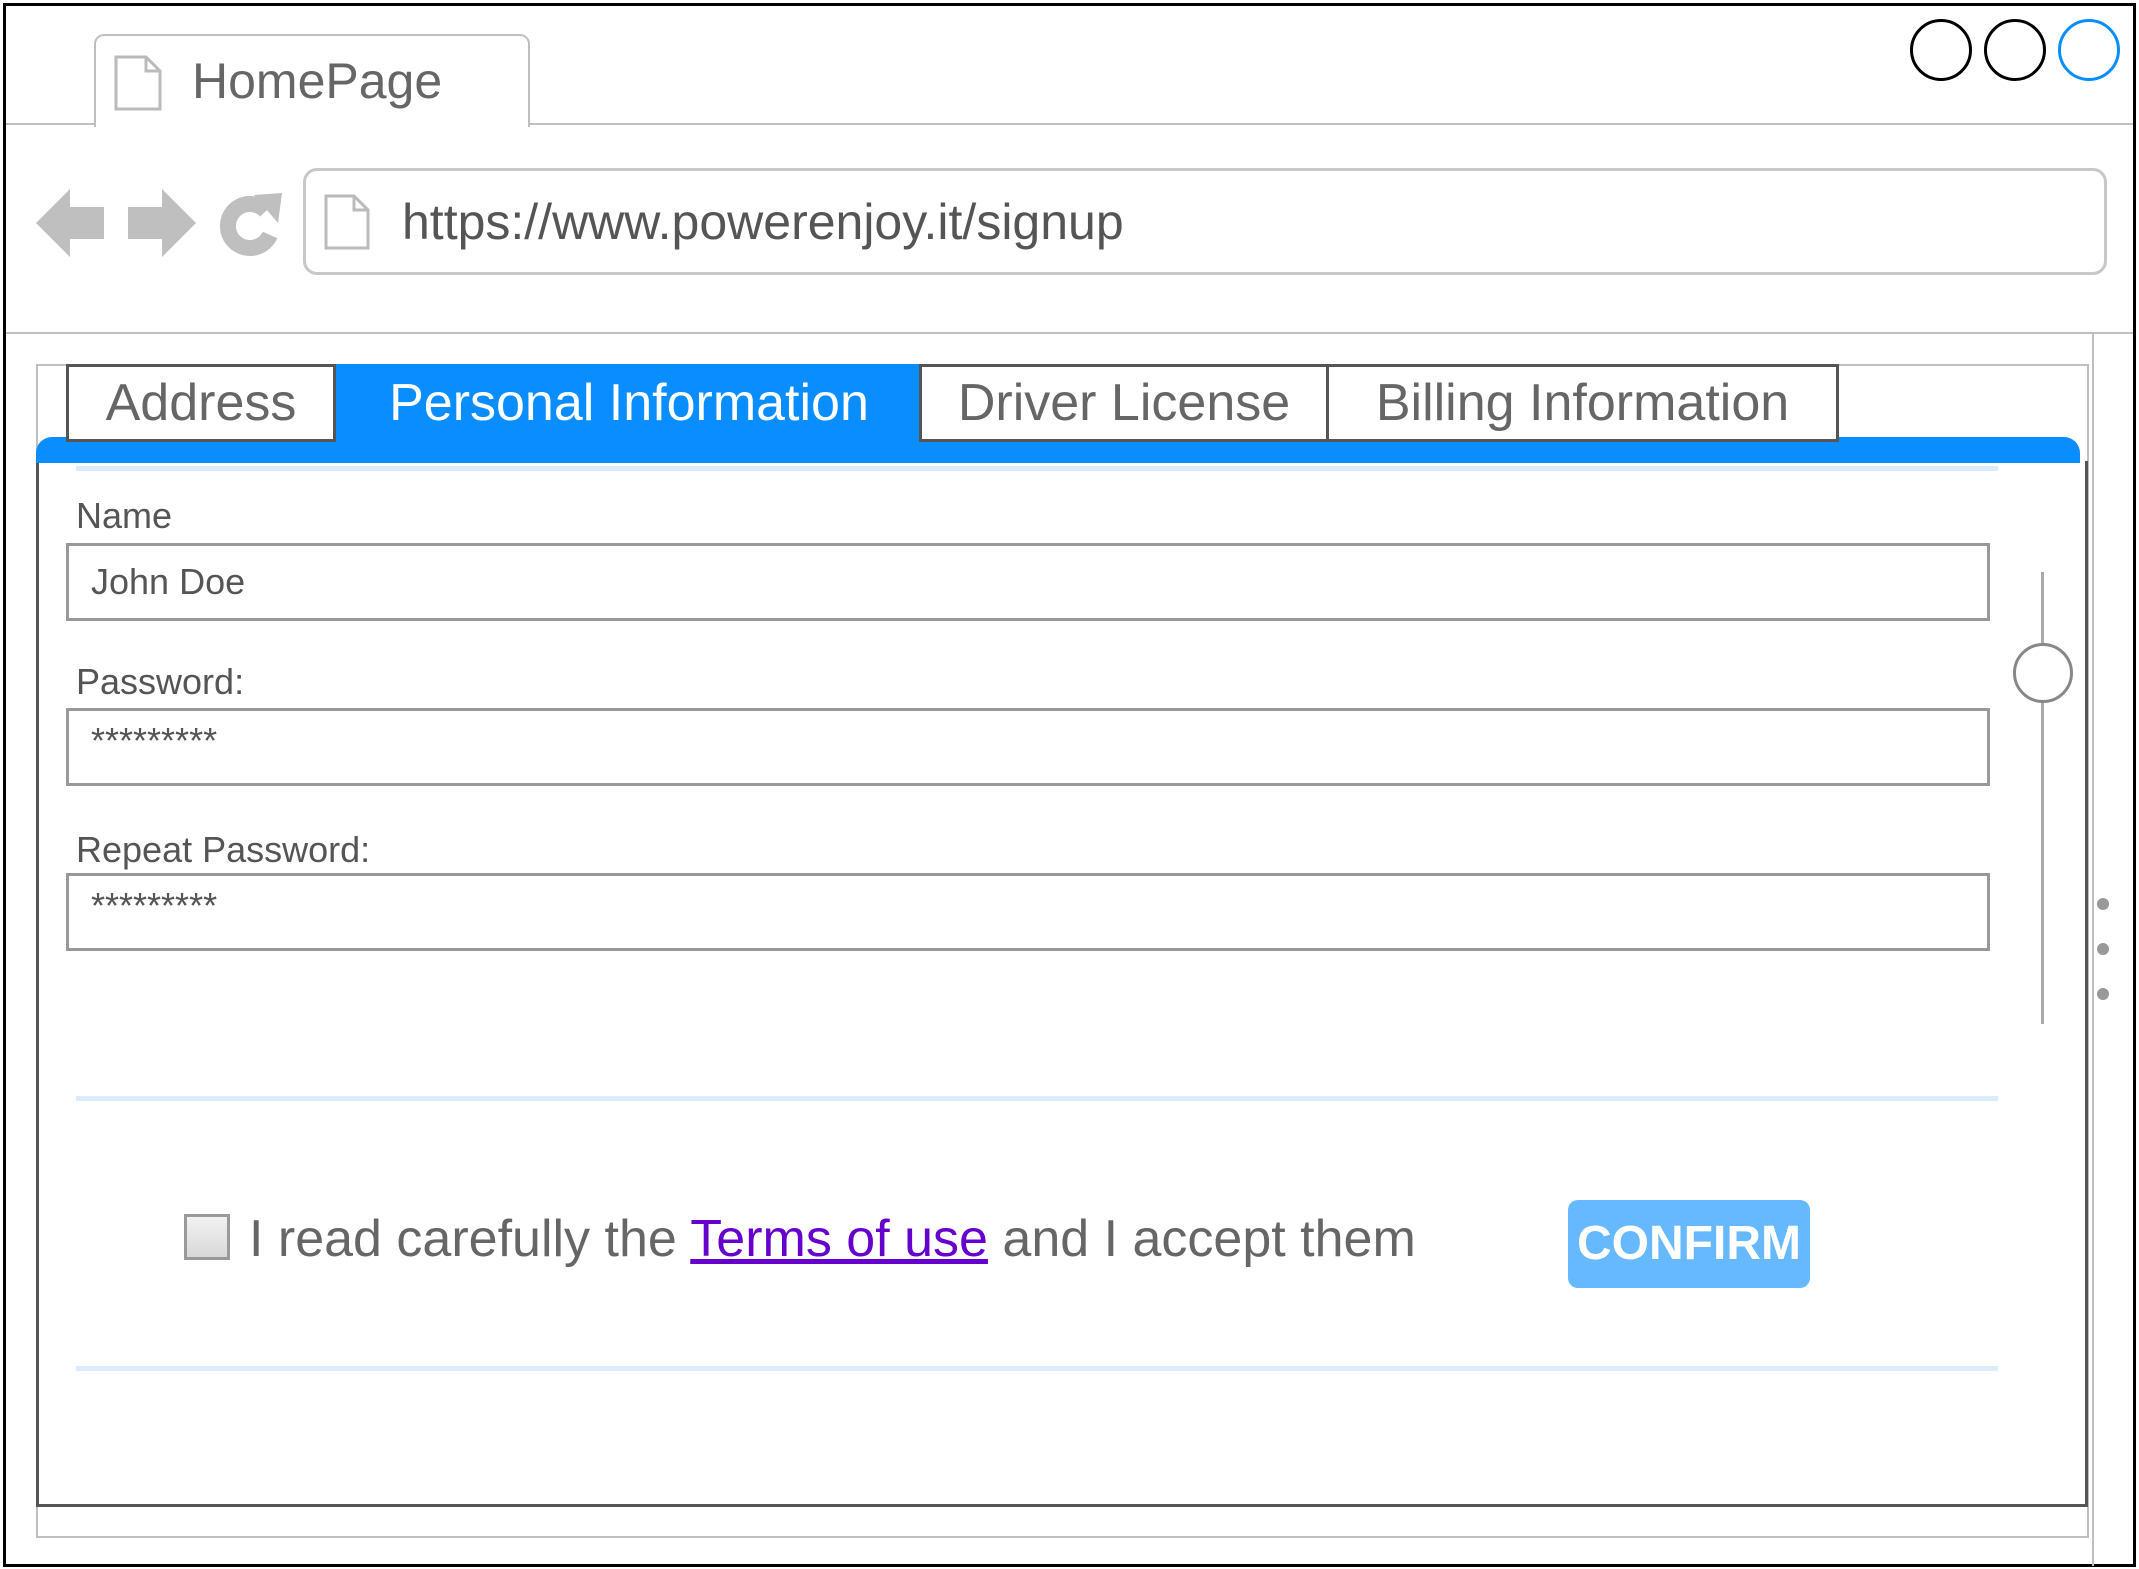  Describe the element at coordinates (124, 515) in the screenshot. I see `name-label: Name` at that location.